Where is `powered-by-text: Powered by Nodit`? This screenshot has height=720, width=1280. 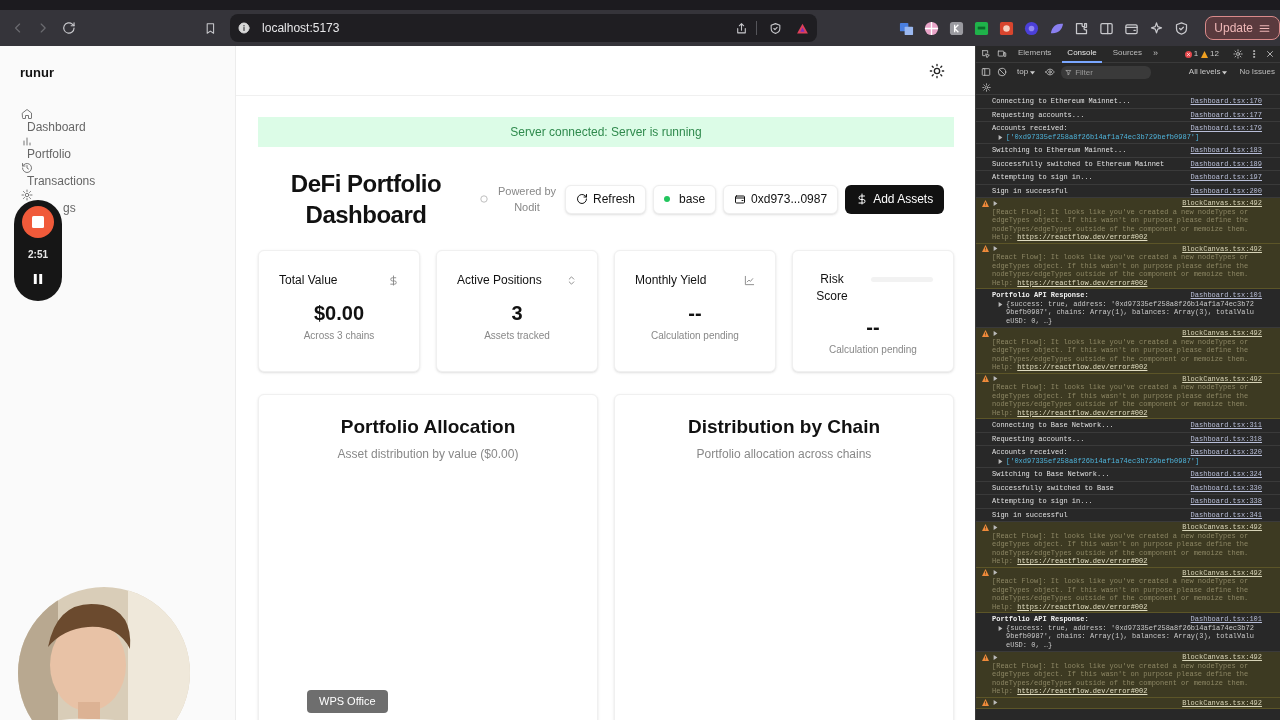 powered-by-text: Powered by Nodit is located at coordinates (527, 199).